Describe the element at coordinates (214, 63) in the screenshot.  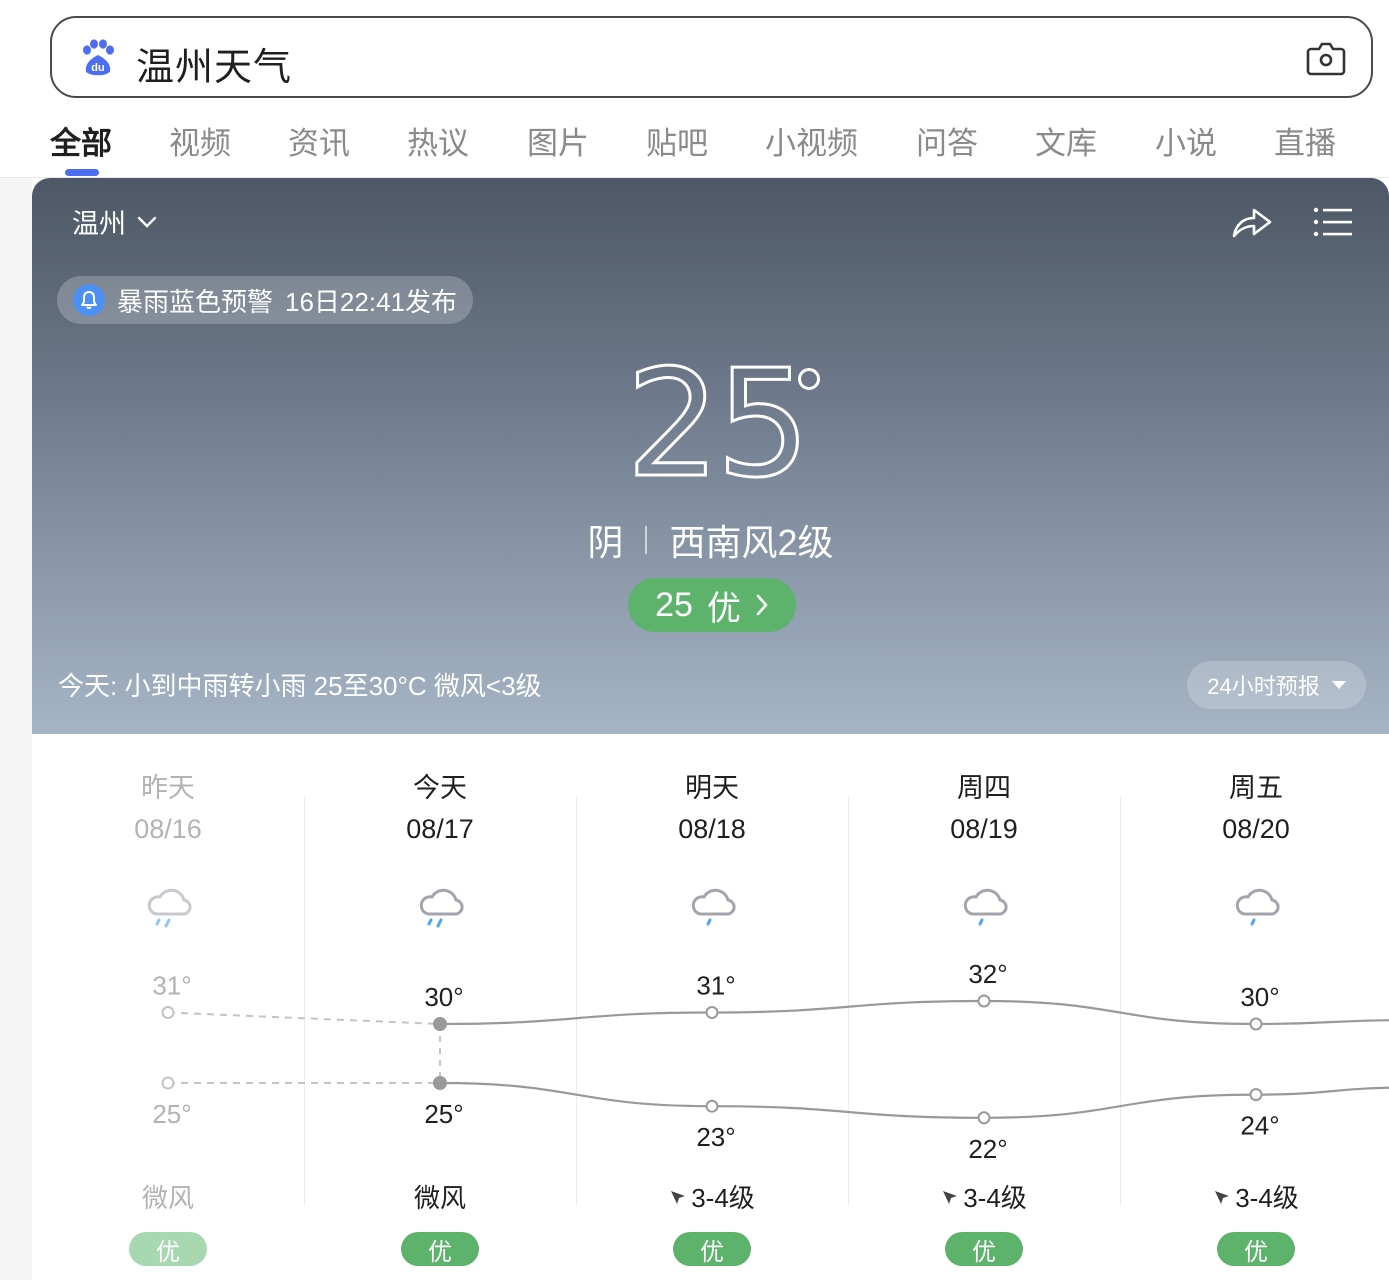
I see `search-input: 温州天气` at that location.